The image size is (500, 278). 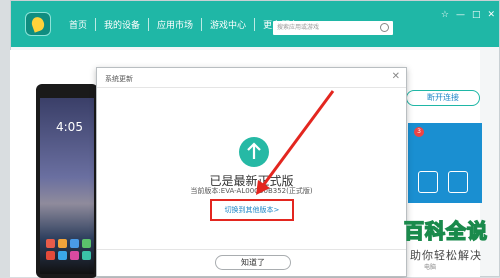 What do you see at coordinates (396, 76) in the screenshot?
I see `dialog-close-icon: ✕` at bounding box center [396, 76].